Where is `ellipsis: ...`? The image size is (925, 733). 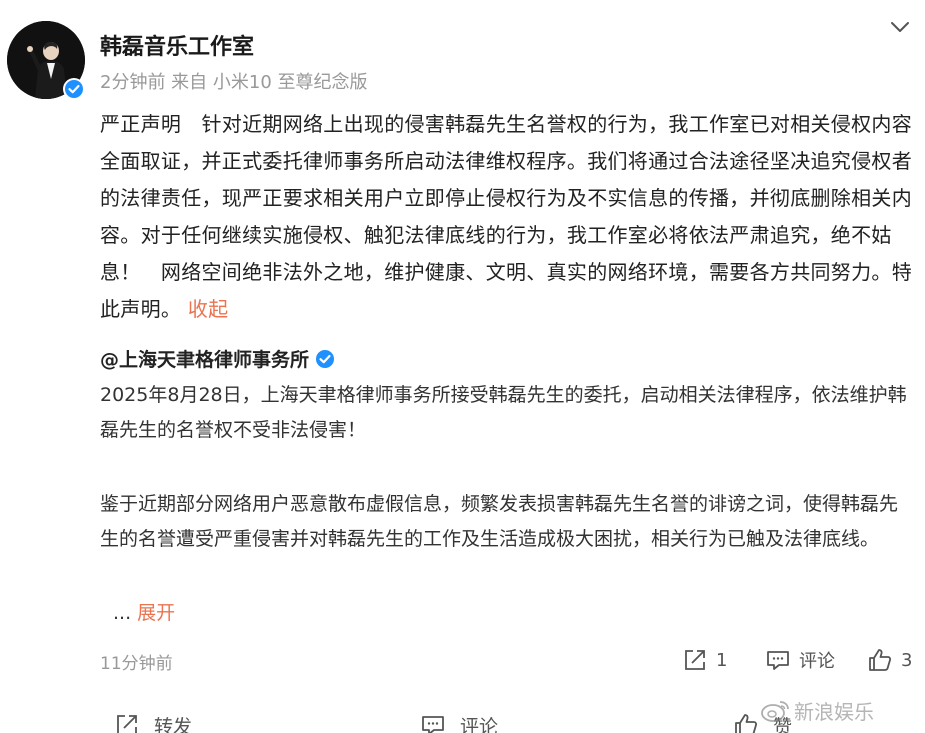
ellipsis: ... is located at coordinates (122, 613).